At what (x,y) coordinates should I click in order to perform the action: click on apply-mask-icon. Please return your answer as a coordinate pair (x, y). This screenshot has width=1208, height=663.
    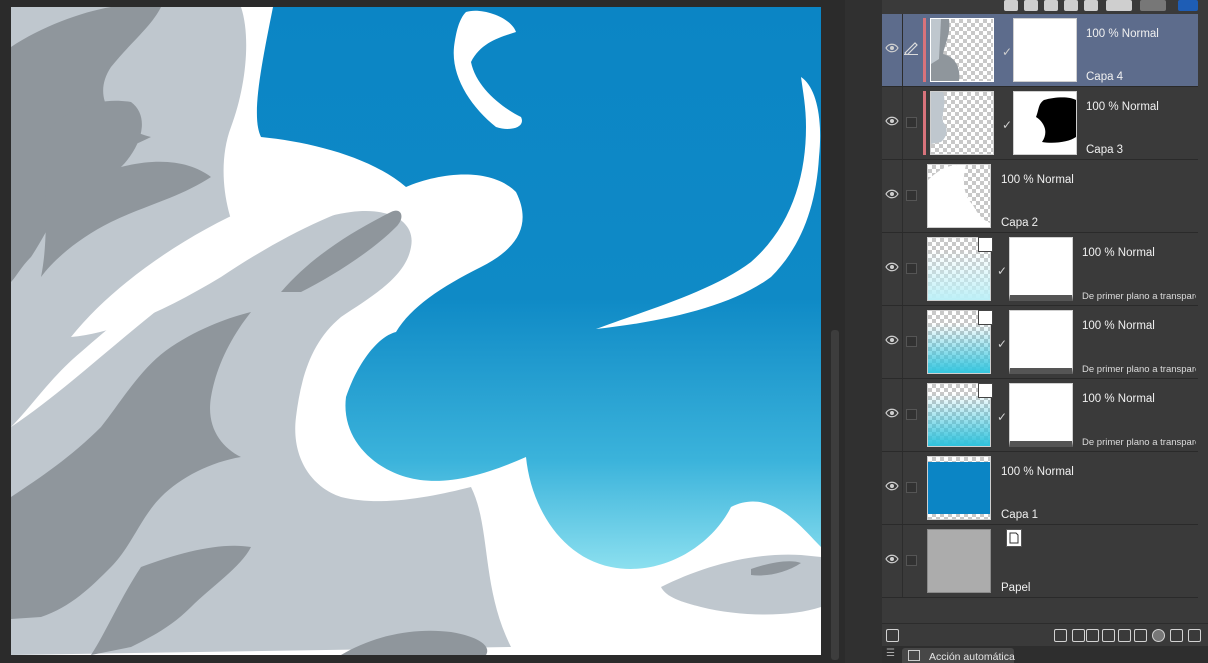
    Looking at the image, I should click on (1176, 635).